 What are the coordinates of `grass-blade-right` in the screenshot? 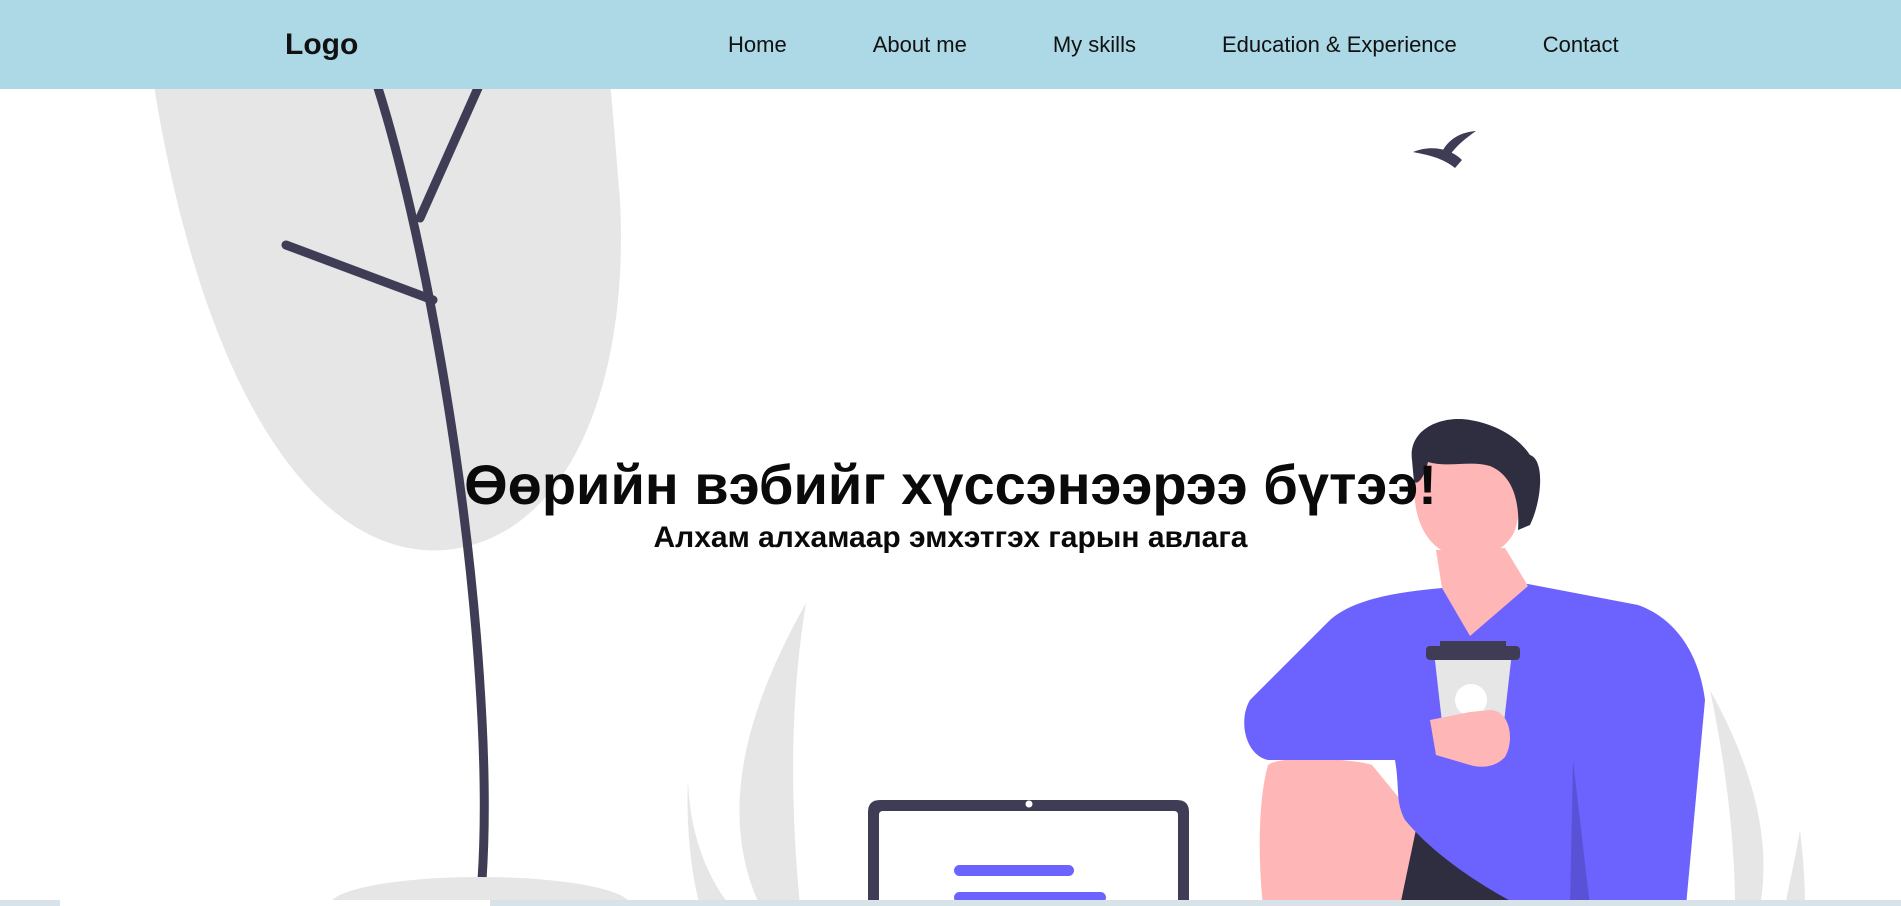 It's located at (1737, 798).